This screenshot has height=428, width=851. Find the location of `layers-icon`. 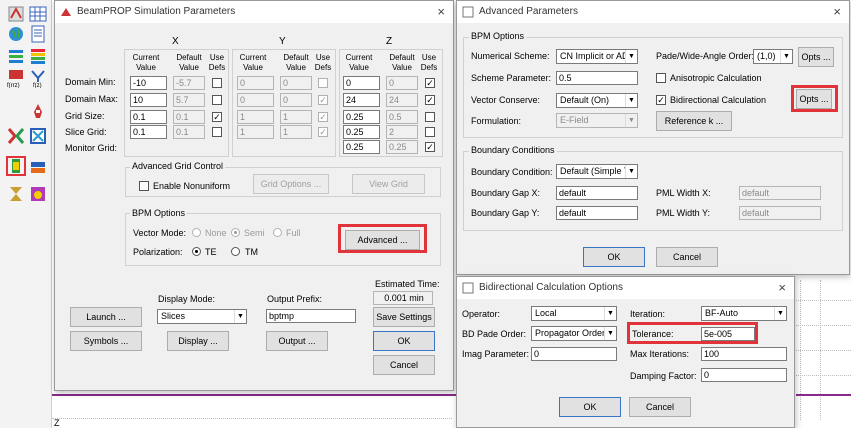

layers-icon is located at coordinates (16, 56).